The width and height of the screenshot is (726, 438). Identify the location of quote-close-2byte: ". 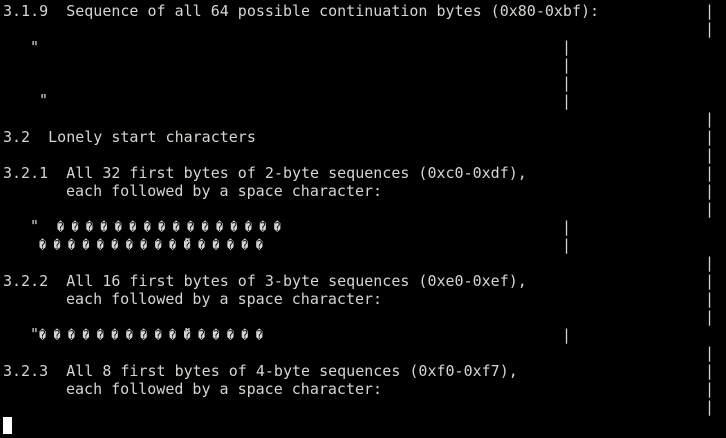
(188, 244).